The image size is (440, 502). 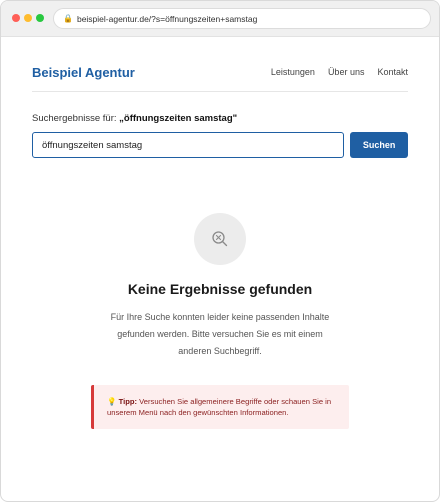 What do you see at coordinates (74, 118) in the screenshot?
I see `results-prefix: Suchergebnisse für:` at bounding box center [74, 118].